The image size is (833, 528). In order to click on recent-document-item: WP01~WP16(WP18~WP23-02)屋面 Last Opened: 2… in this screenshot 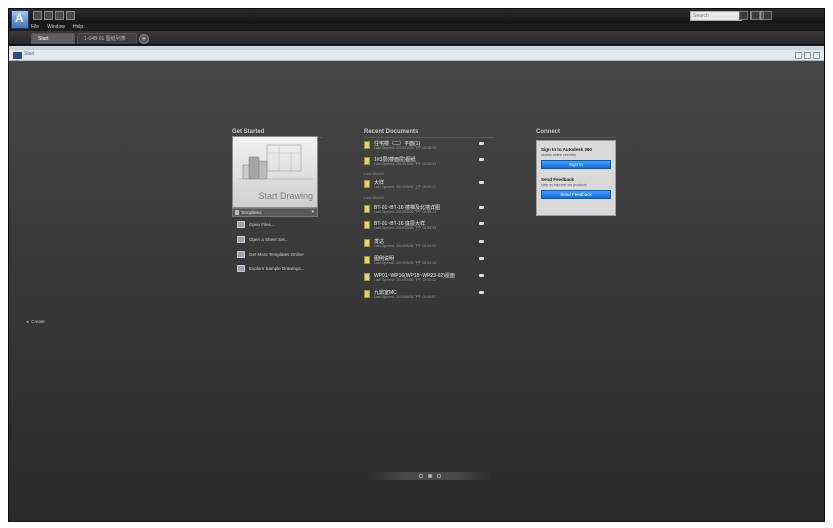, I will do `click(429, 278)`.